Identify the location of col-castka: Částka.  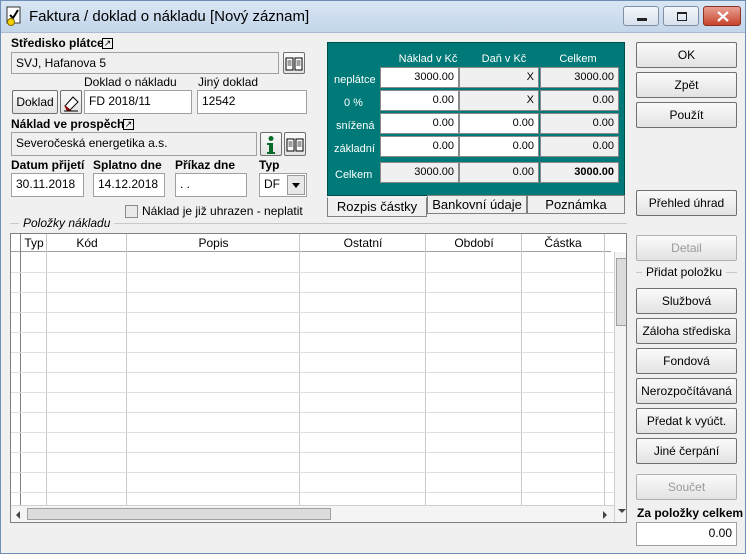
(563, 243).